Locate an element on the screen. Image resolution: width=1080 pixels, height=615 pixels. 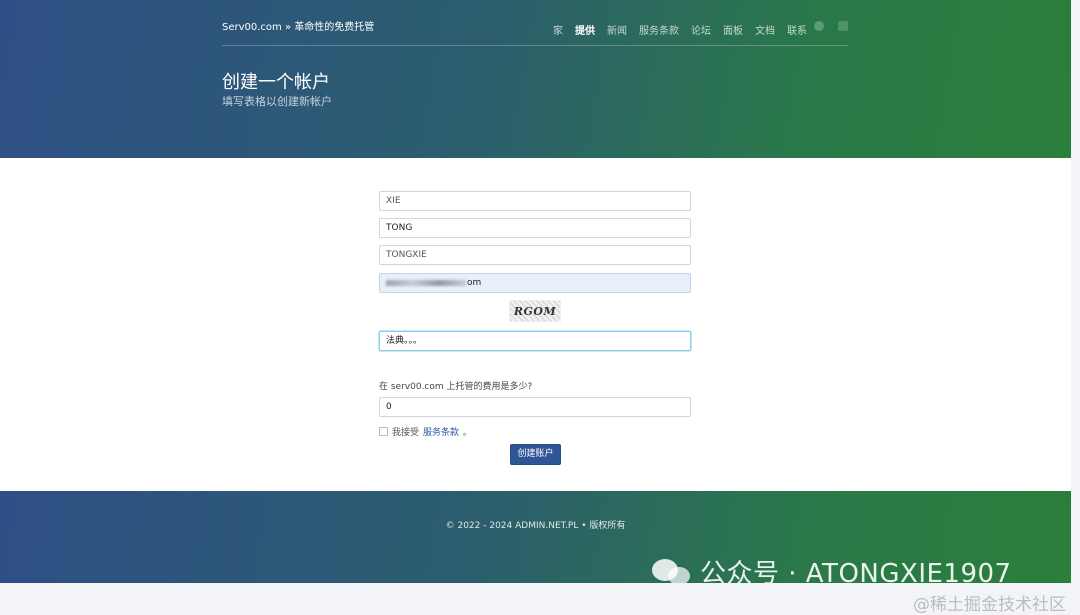
security-question: 在 serv00.com 上托管的费用是多少? is located at coordinates (456, 387).